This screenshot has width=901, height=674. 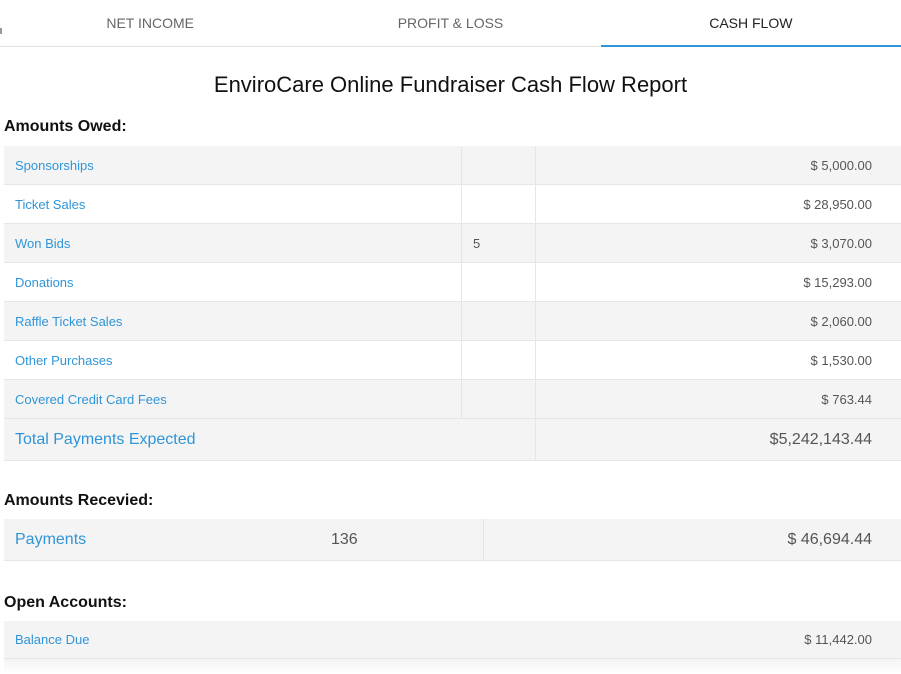 What do you see at coordinates (150, 23) in the screenshot?
I see `tab-net-income: NET INCOME` at bounding box center [150, 23].